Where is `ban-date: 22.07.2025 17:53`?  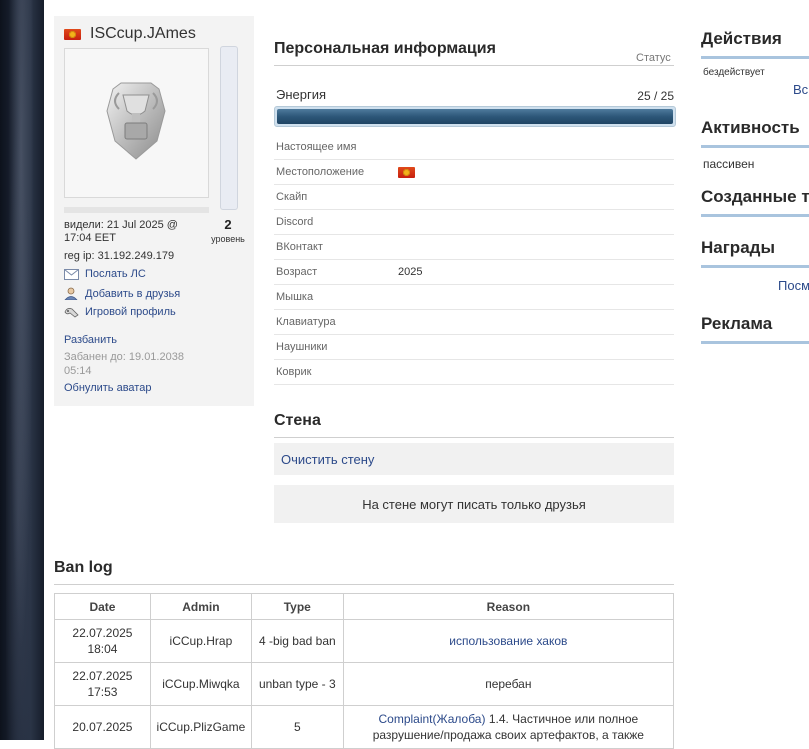 ban-date: 22.07.2025 17:53 is located at coordinates (102, 684).